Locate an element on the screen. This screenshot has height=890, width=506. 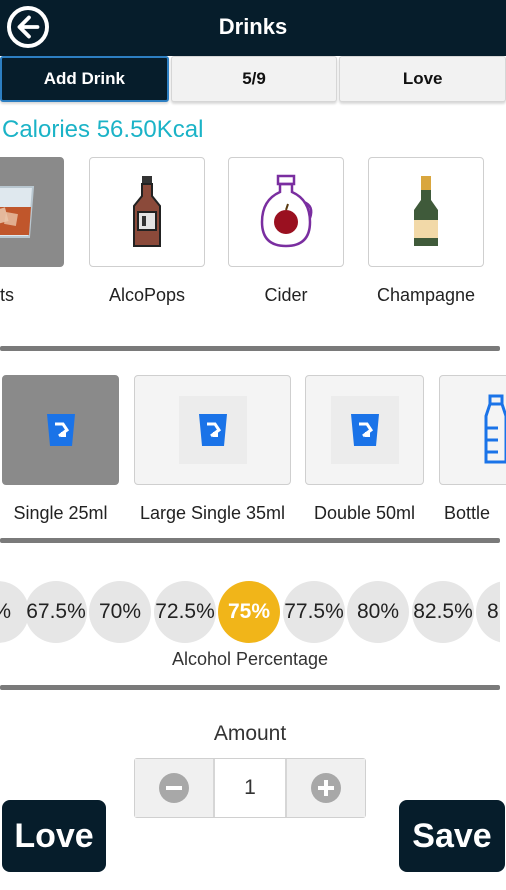
decrement-button is located at coordinates (174, 788).